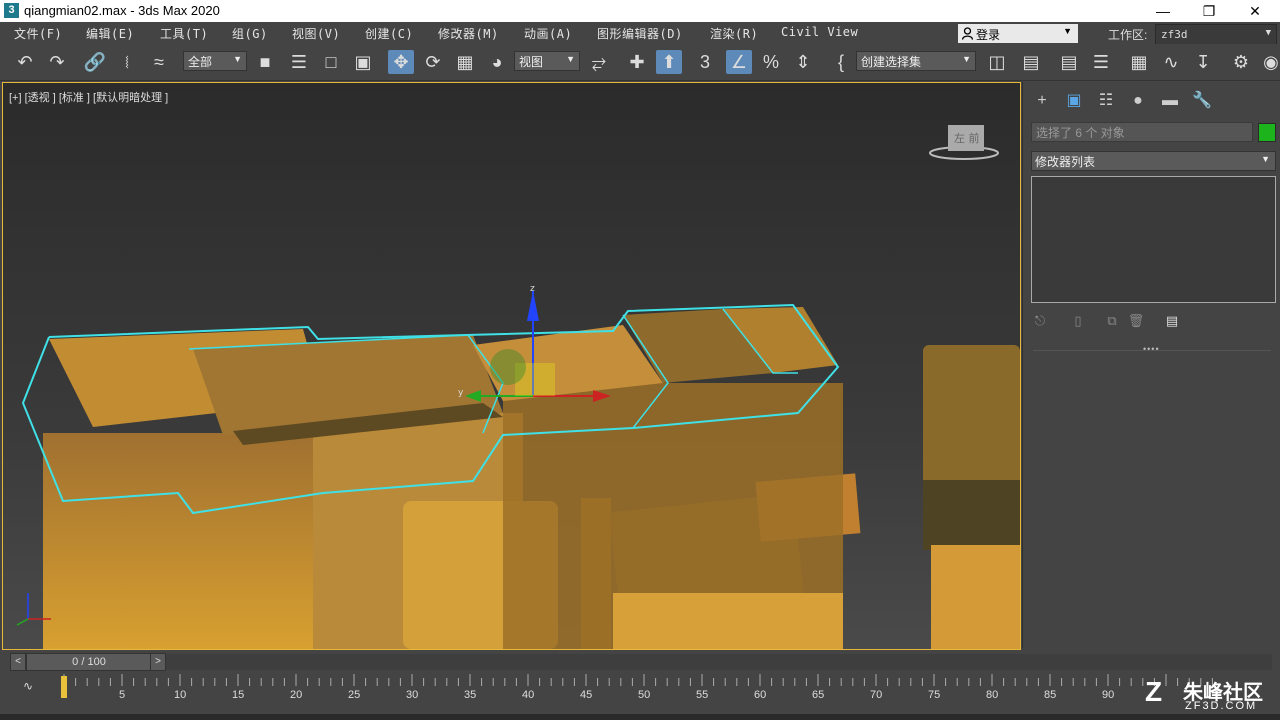 This screenshot has height=720, width=1280. What do you see at coordinates (640, 693) in the screenshot?
I see `trackbar: 051015202530354045505560657075808590` at bounding box center [640, 693].